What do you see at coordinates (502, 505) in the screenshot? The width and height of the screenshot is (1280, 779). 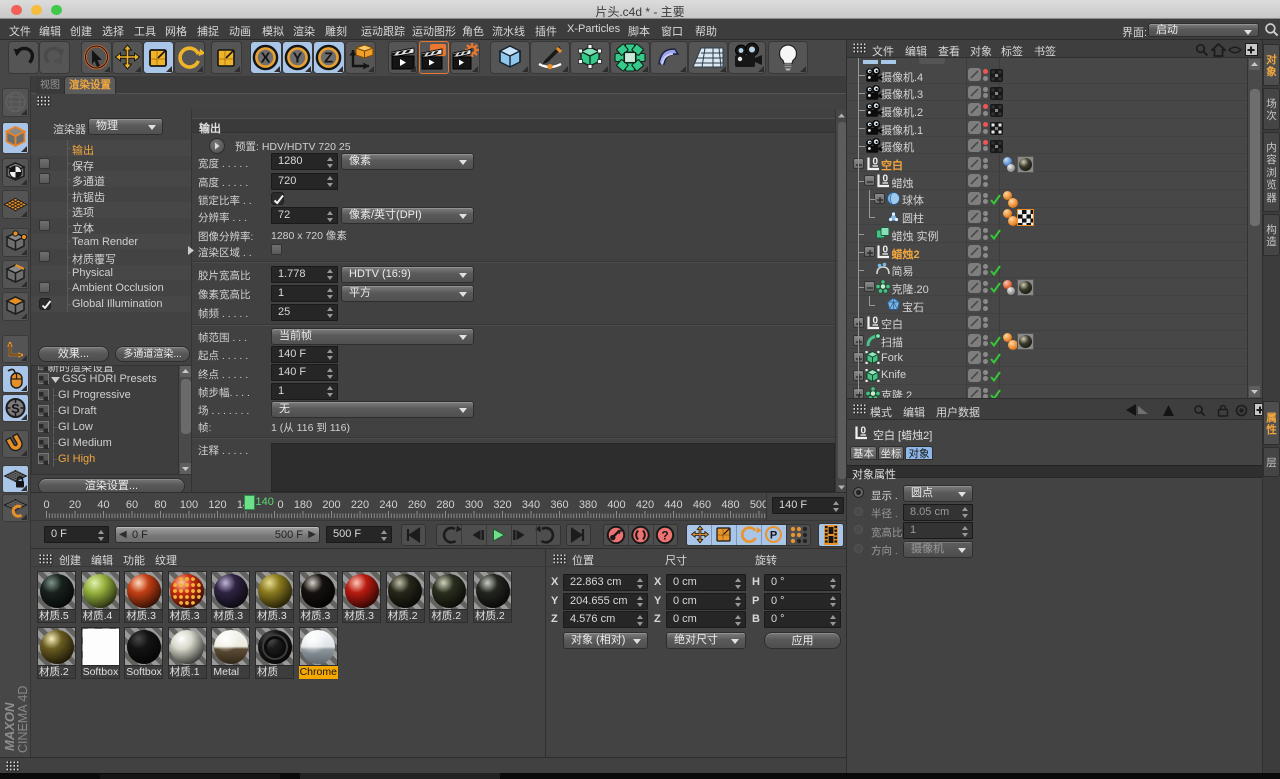 I see `svg-text: 320` at bounding box center [502, 505].